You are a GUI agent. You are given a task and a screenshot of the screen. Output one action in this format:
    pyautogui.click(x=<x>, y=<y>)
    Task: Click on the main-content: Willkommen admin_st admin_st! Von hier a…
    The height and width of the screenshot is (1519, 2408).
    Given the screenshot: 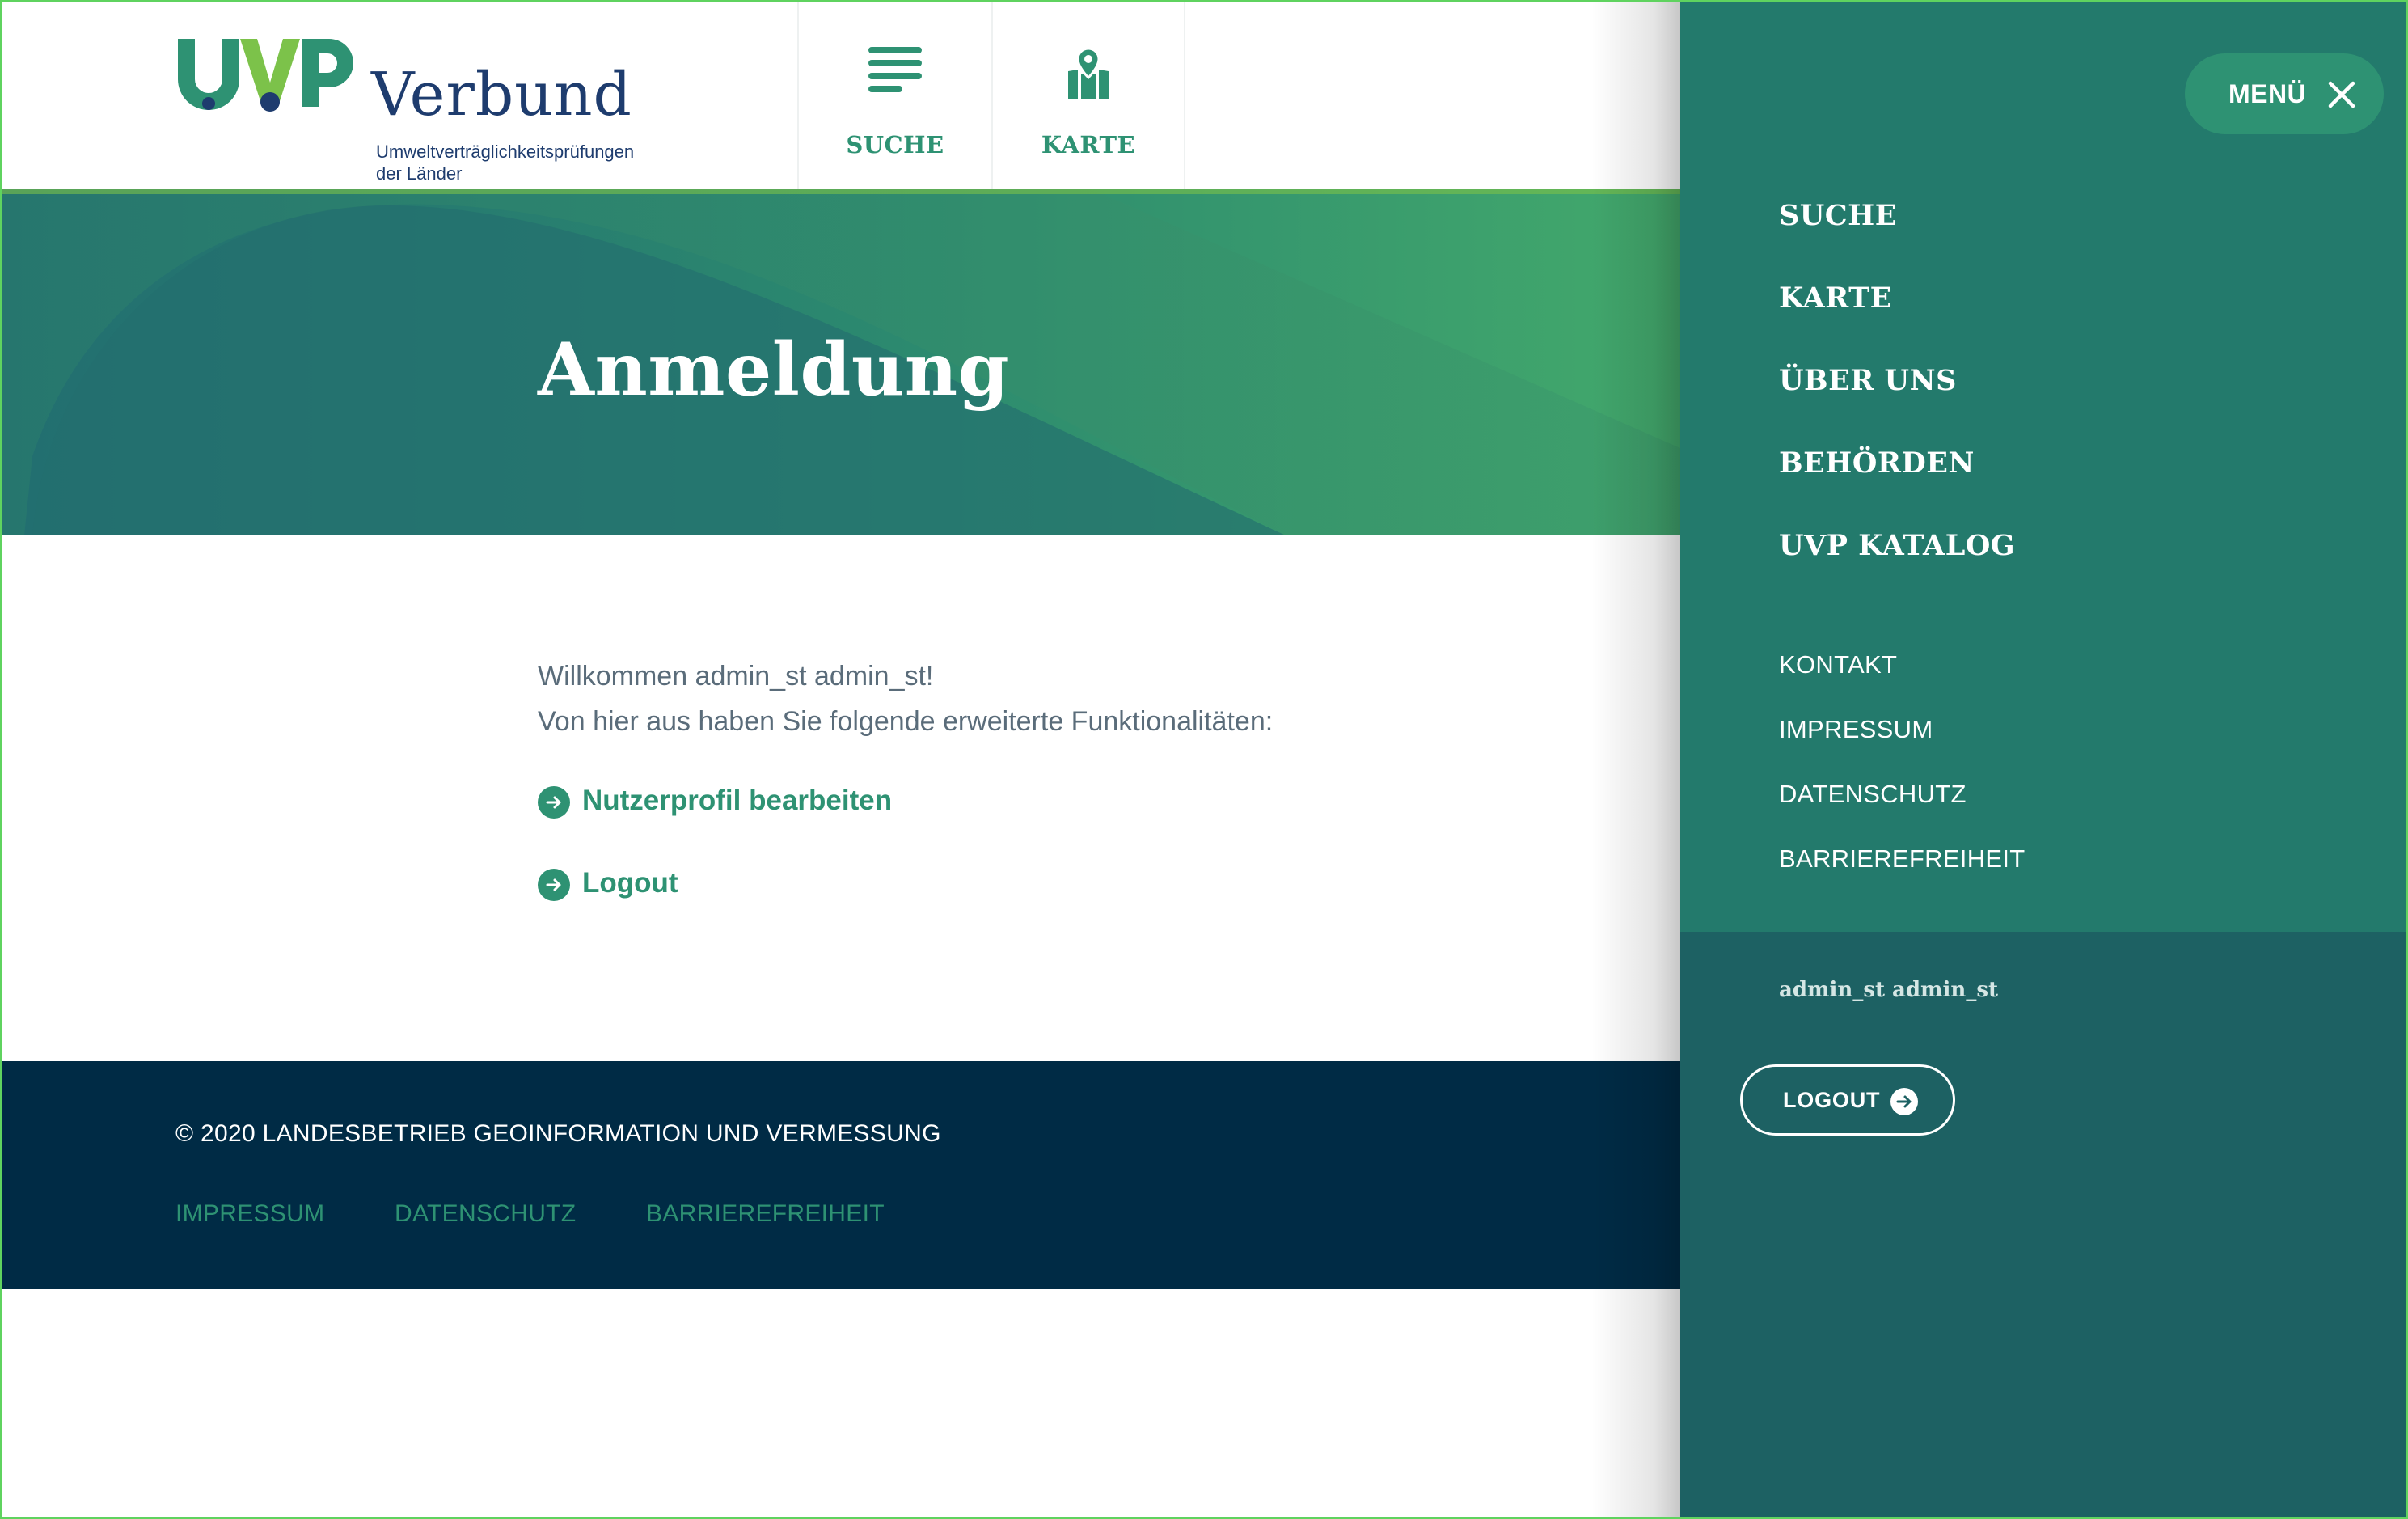 What is the action you would take?
    pyautogui.click(x=1023, y=777)
    